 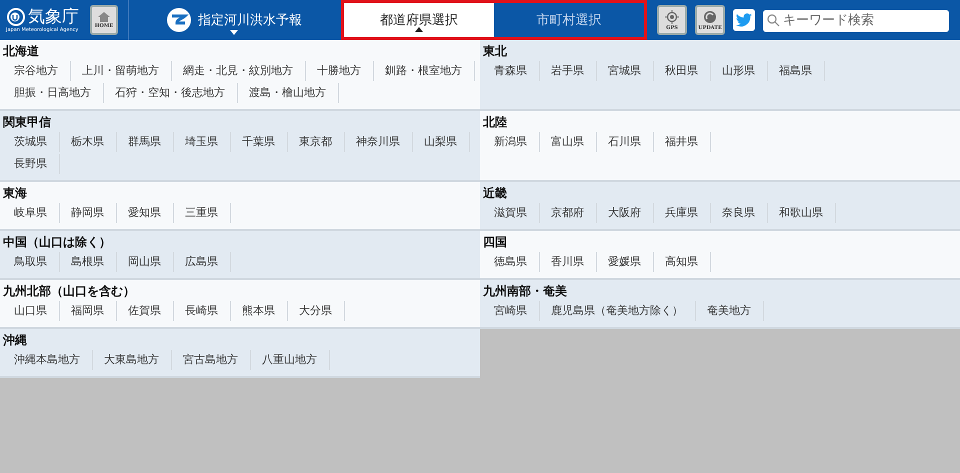 I want to click on region-title: 四国, so click(x=495, y=242).